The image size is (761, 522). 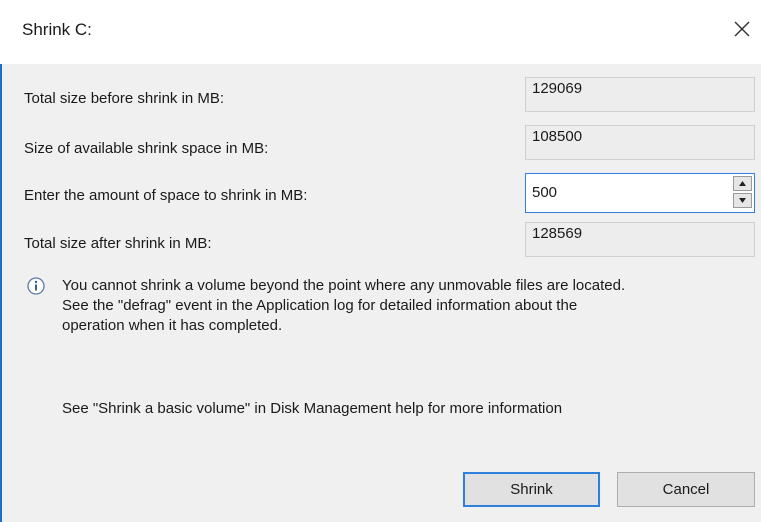 What do you see at coordinates (686, 489) in the screenshot?
I see `cancel-button: Cancel` at bounding box center [686, 489].